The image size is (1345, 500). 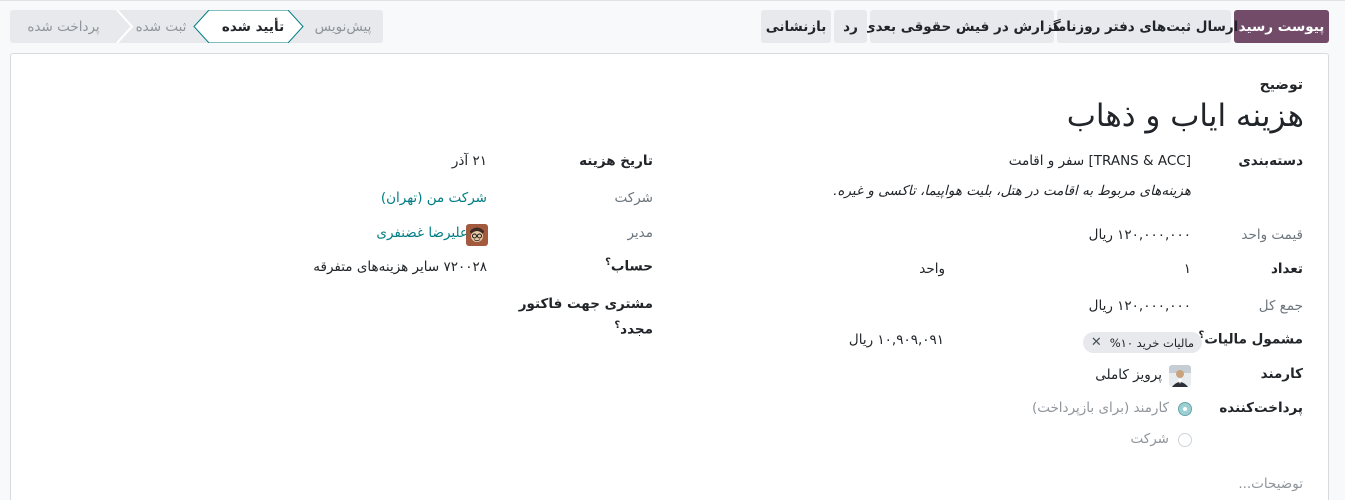 I want to click on category-label: دسته‌بندی, so click(x=1270, y=161).